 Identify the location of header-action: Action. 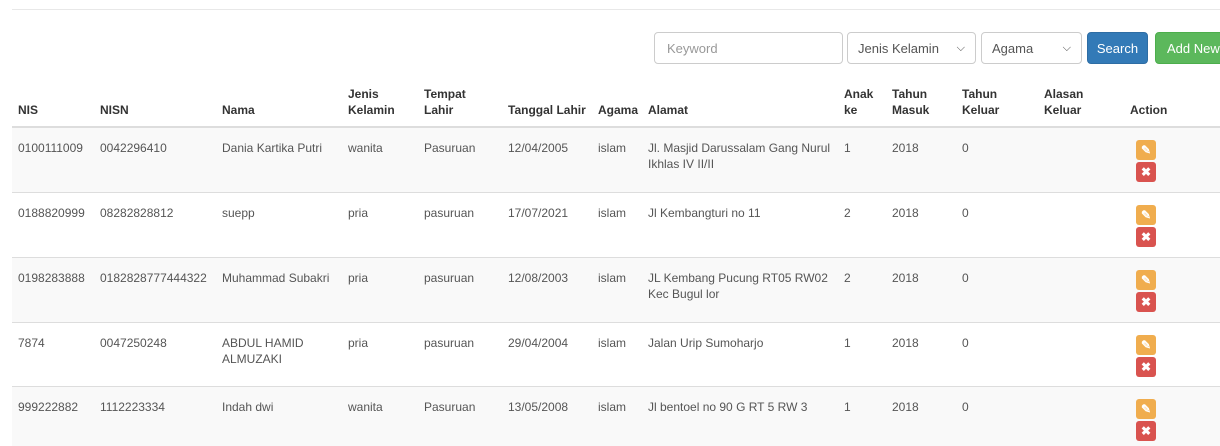
(1172, 101).